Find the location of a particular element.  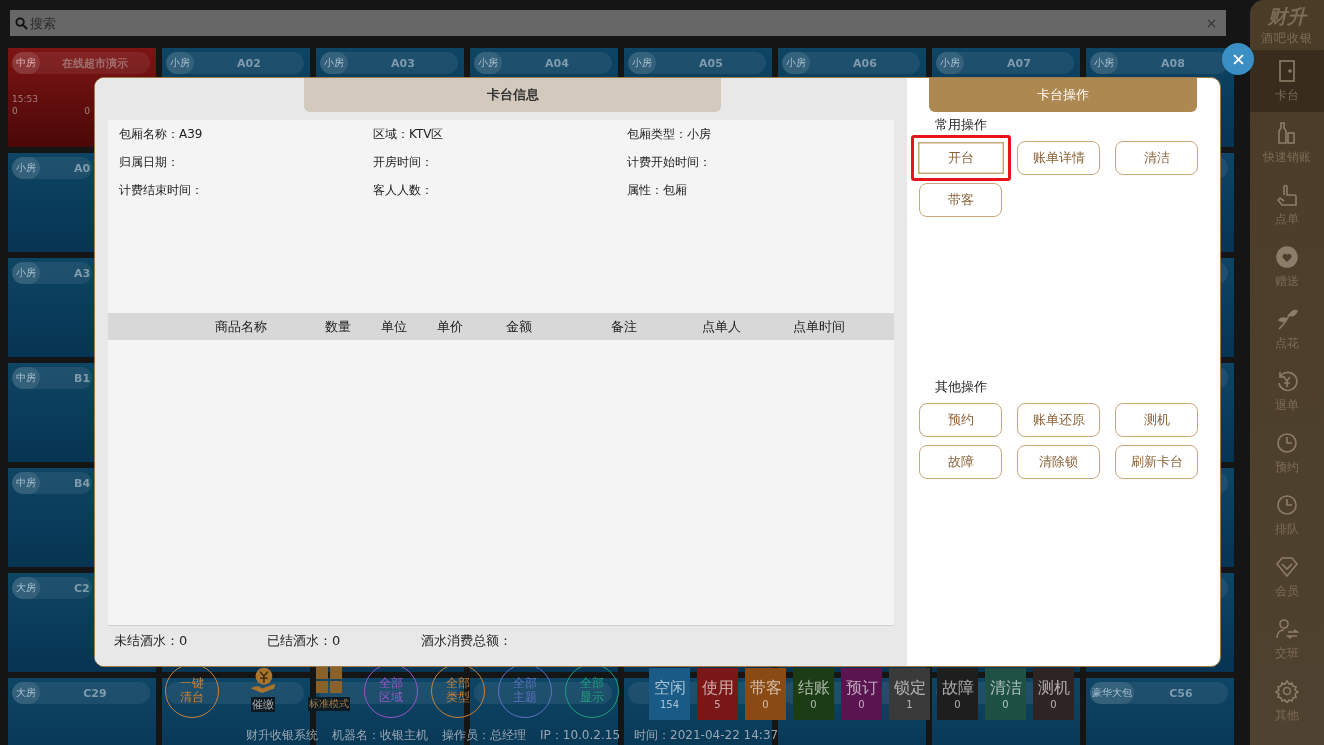

room-name: C29 is located at coordinates (95, 693).